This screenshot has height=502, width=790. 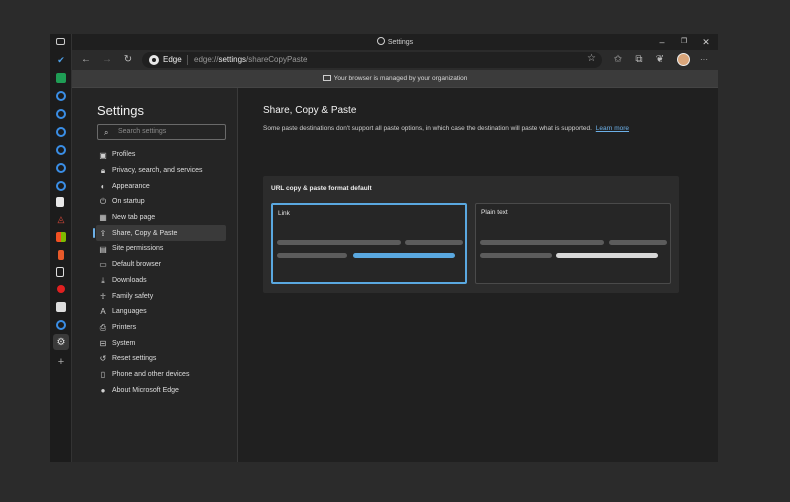 I want to click on printer-icon: ⎙, so click(x=103, y=327).